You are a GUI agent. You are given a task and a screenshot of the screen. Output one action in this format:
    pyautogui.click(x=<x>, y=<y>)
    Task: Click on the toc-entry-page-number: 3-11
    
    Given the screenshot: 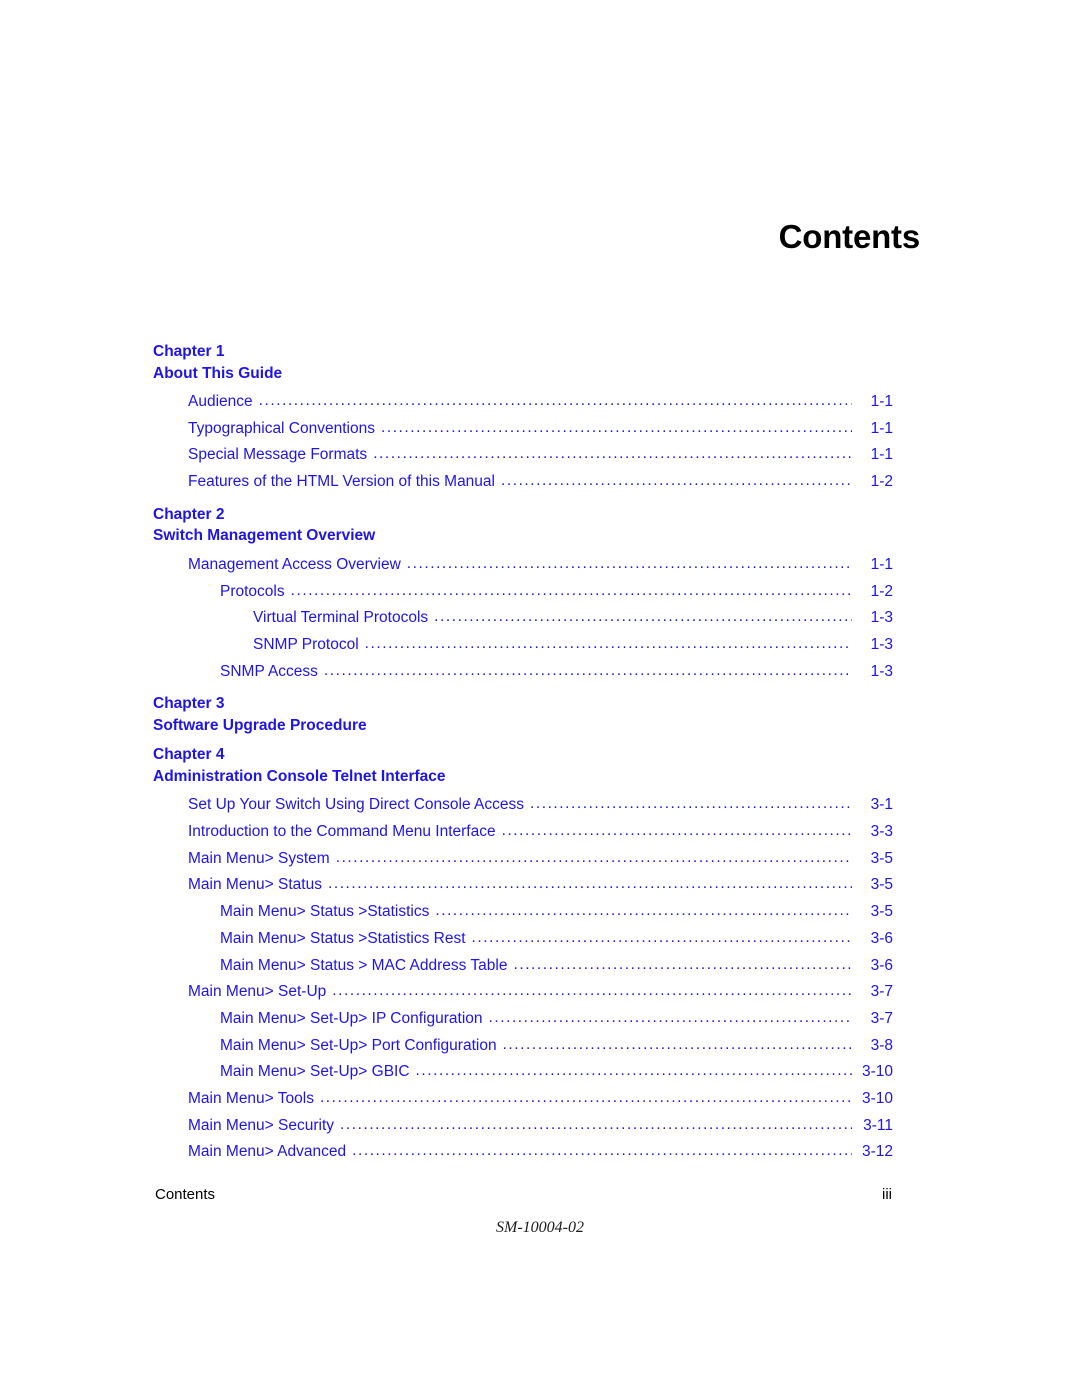 What is the action you would take?
    pyautogui.click(x=878, y=1125)
    